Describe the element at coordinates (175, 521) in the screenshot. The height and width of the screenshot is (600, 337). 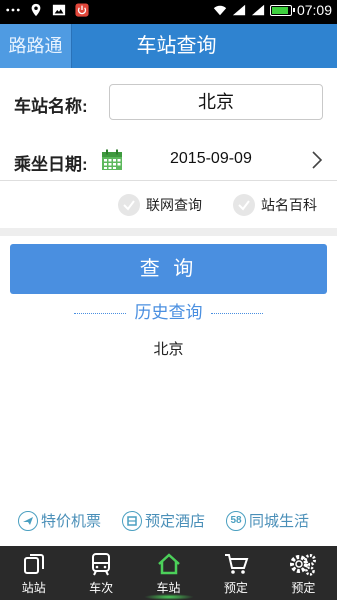
I see `book-hotel-label: 预定酒店` at that location.